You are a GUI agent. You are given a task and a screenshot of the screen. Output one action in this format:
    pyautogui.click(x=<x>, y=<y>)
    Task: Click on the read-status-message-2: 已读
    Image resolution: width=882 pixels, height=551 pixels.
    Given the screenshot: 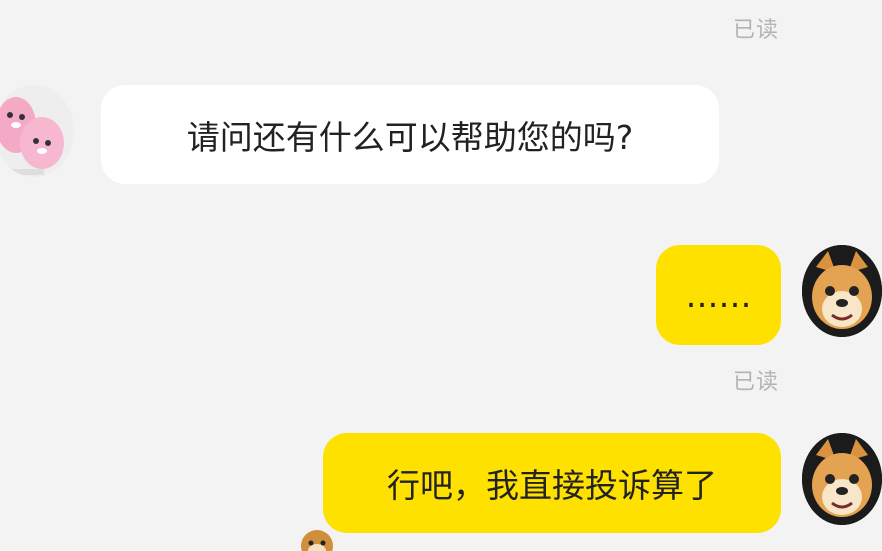 What is the action you would take?
    pyautogui.click(x=756, y=382)
    